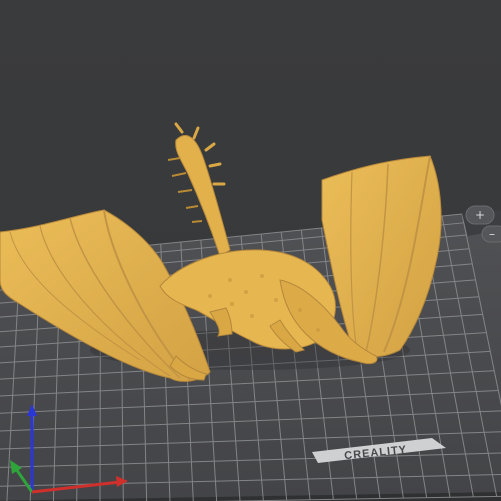  I want to click on plus-icon: +, so click(480, 215).